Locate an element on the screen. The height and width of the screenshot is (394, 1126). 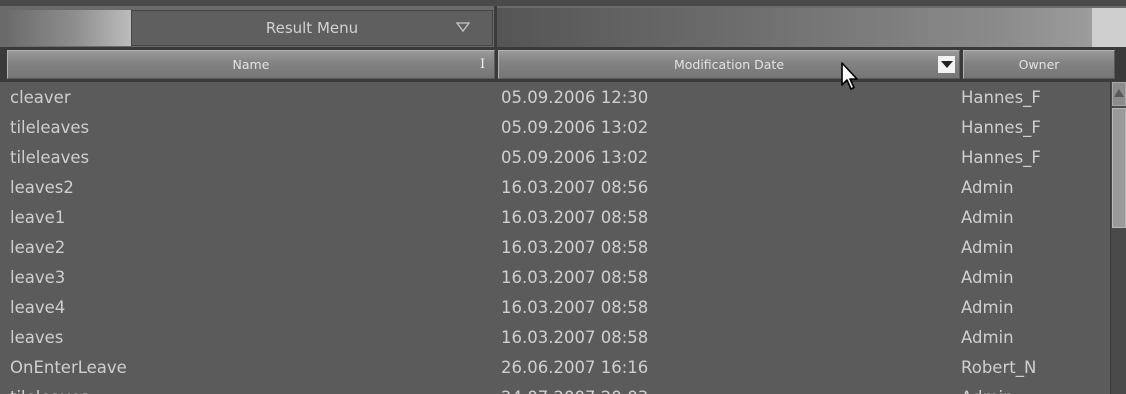
dropdown-arrow-icon is located at coordinates (946, 64).